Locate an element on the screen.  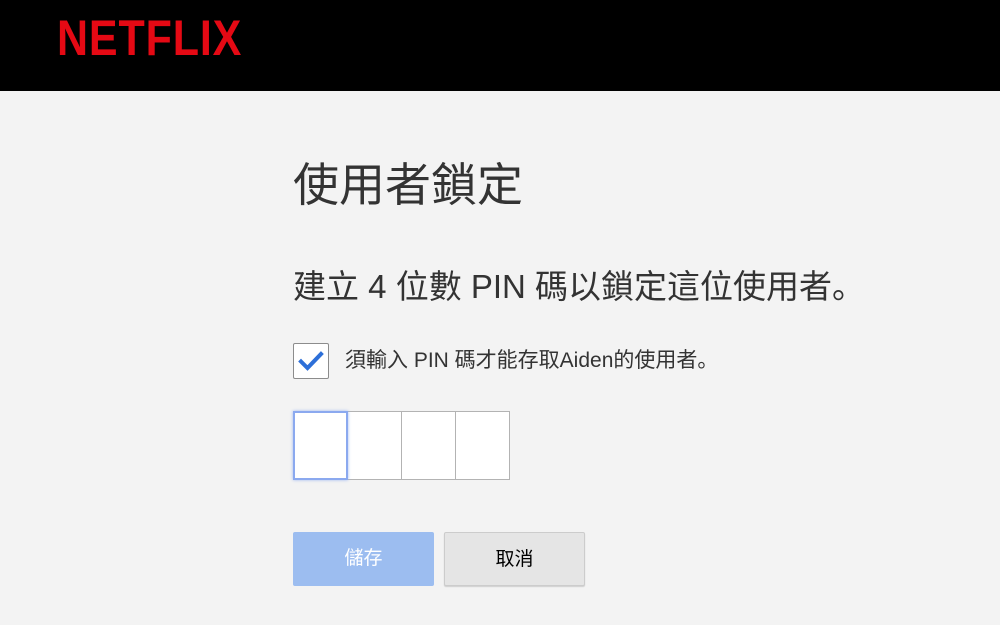
netflix-logo: NETFLIX is located at coordinates (149, 38).